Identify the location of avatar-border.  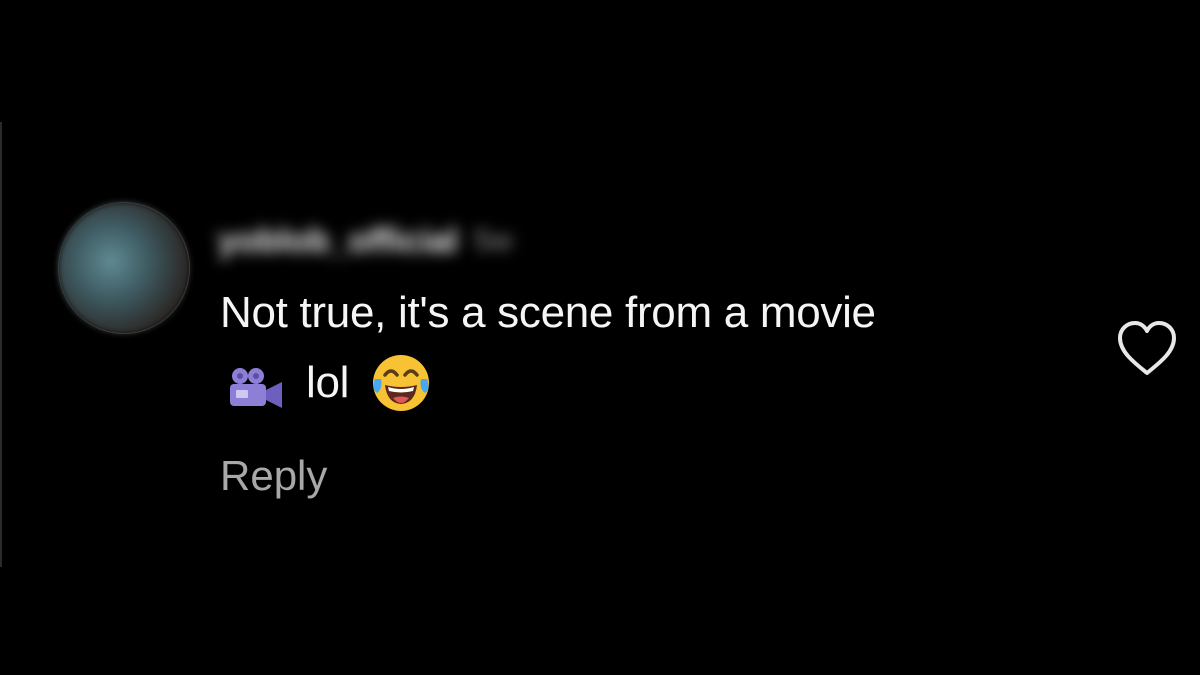
(124, 268).